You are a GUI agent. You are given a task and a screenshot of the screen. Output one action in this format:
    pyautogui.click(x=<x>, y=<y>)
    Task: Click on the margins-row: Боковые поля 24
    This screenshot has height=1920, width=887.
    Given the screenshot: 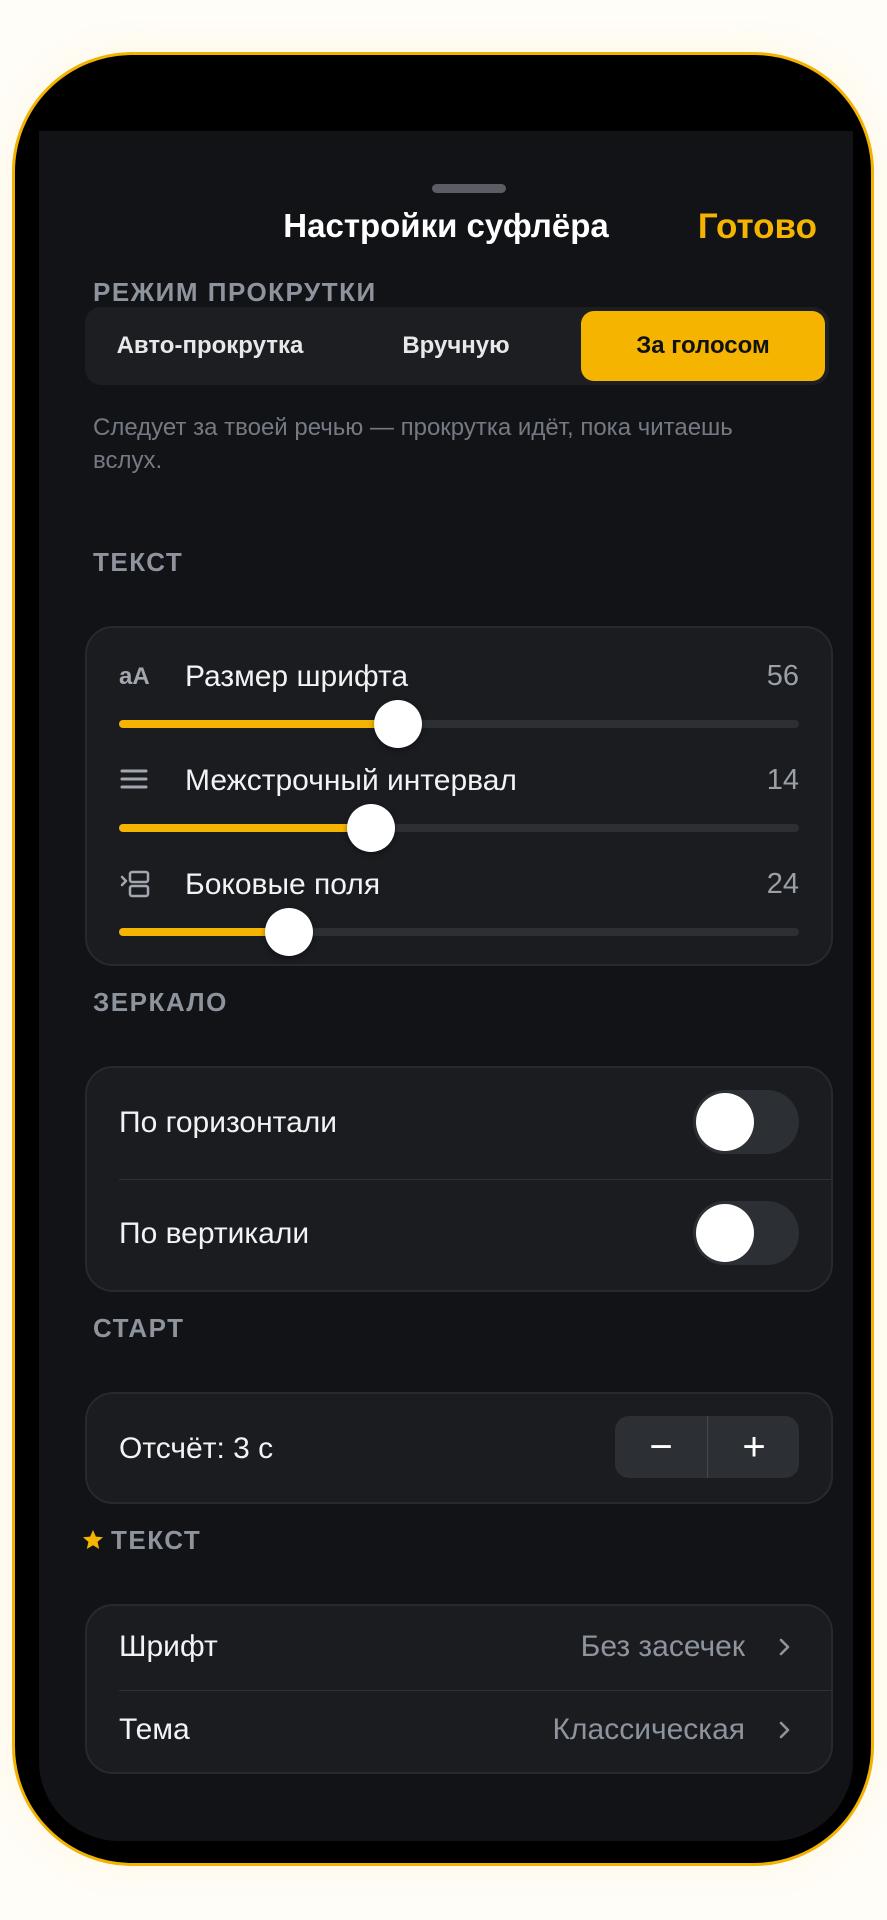 What is the action you would take?
    pyautogui.click(x=459, y=916)
    